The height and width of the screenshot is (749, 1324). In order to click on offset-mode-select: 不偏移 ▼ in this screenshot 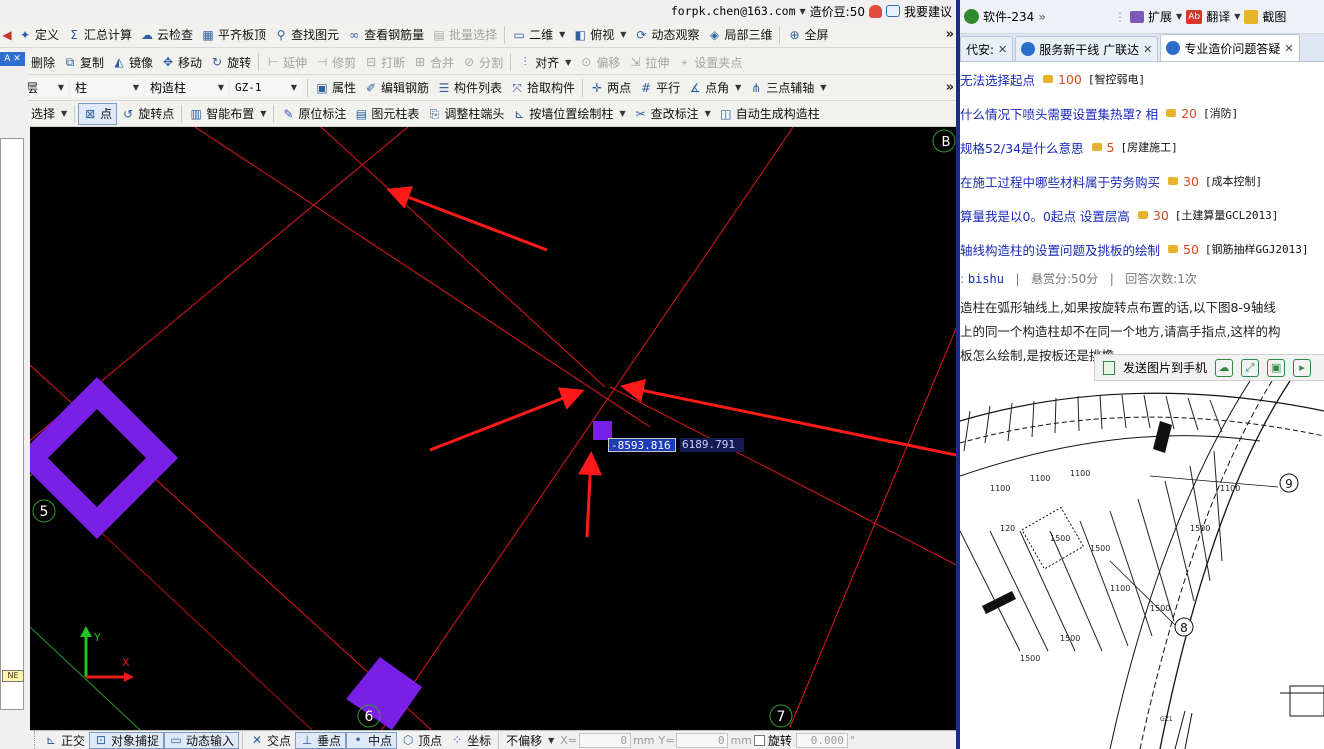, I will do `click(530, 740)`.